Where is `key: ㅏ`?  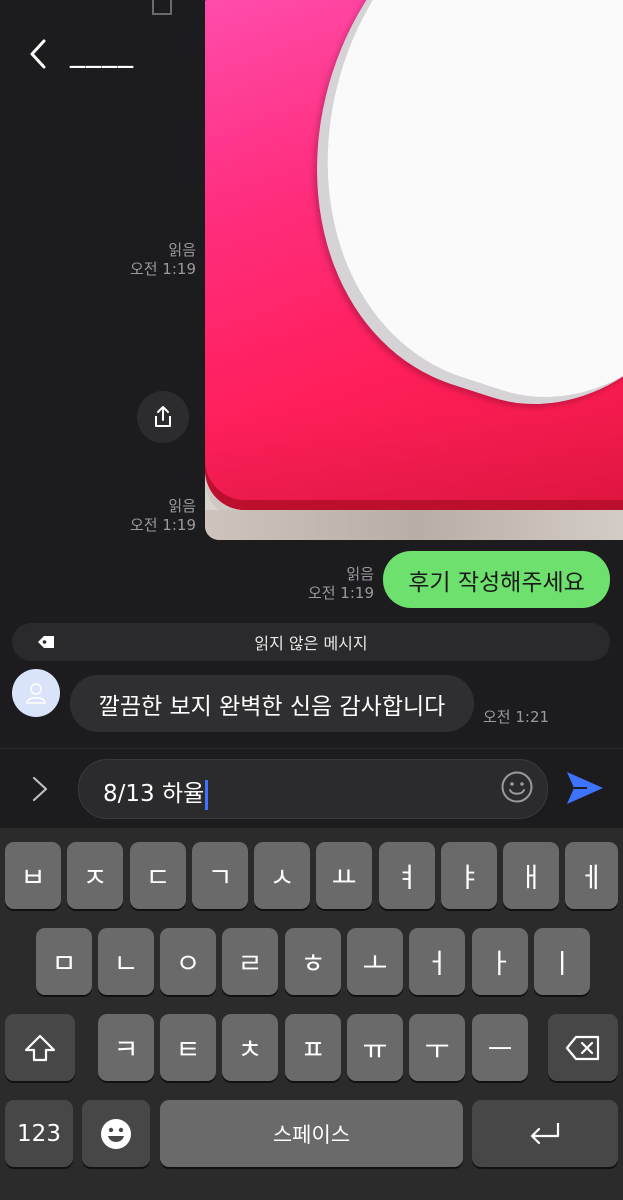 key: ㅏ is located at coordinates (500, 961).